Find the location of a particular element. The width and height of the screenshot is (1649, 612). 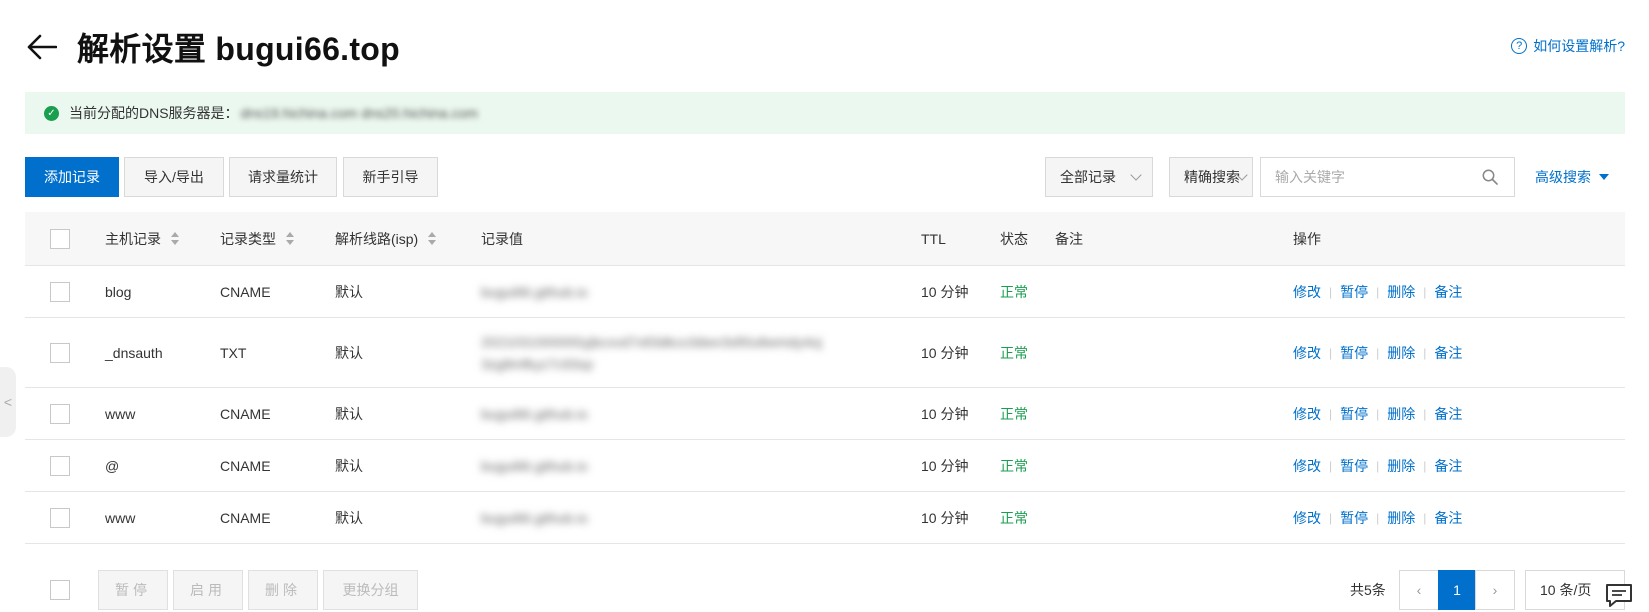

search-input is located at coordinates (1375, 177).